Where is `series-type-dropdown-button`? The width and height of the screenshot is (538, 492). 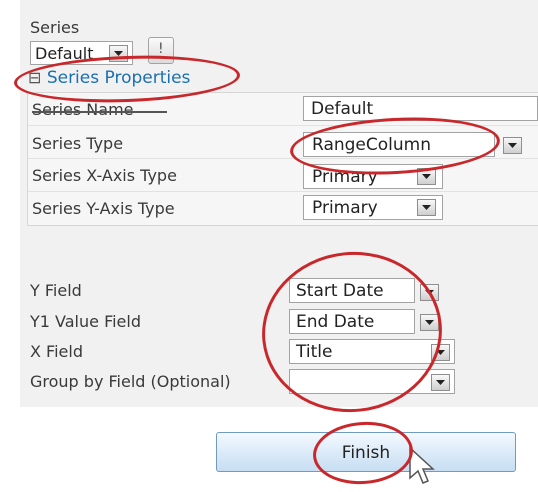 series-type-dropdown-button is located at coordinates (512, 145).